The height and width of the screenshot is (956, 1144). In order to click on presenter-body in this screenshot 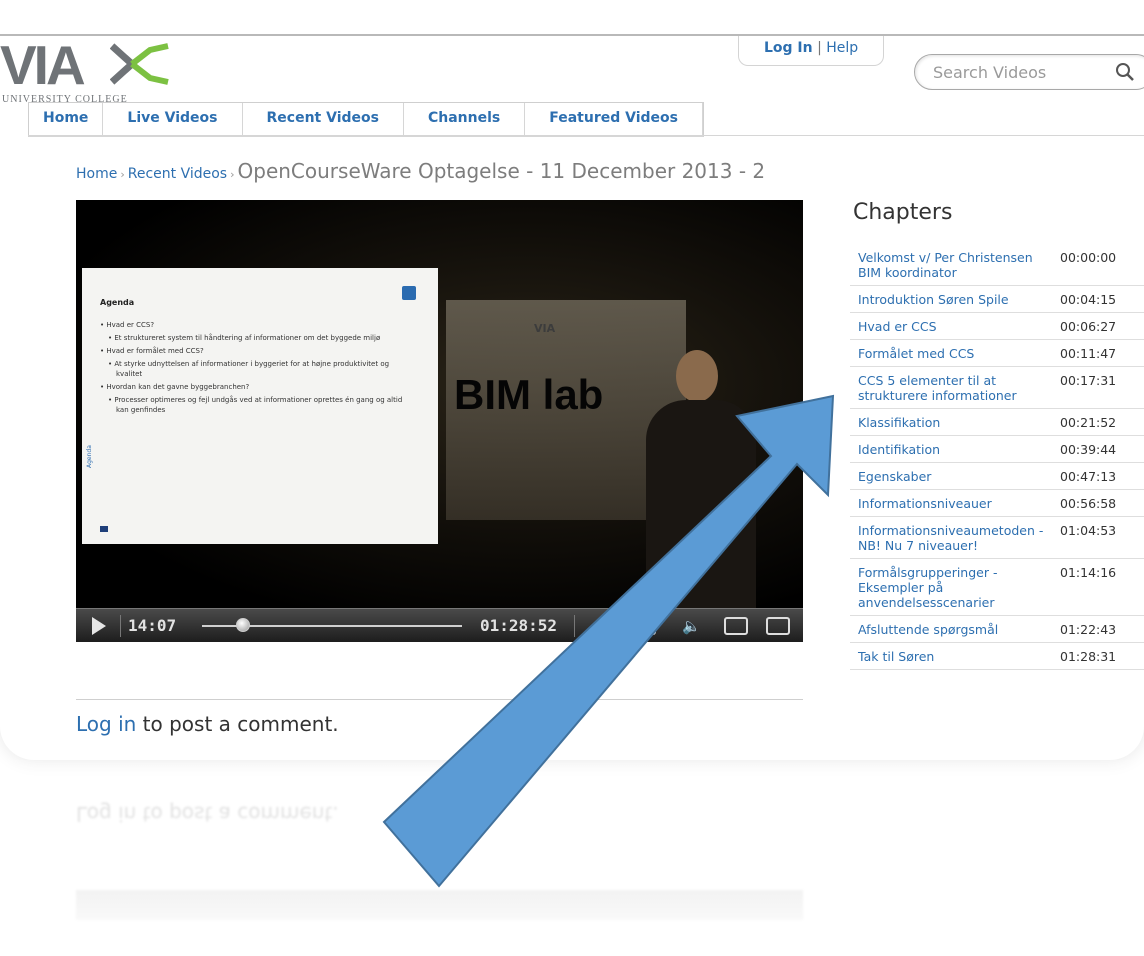, I will do `click(701, 504)`.